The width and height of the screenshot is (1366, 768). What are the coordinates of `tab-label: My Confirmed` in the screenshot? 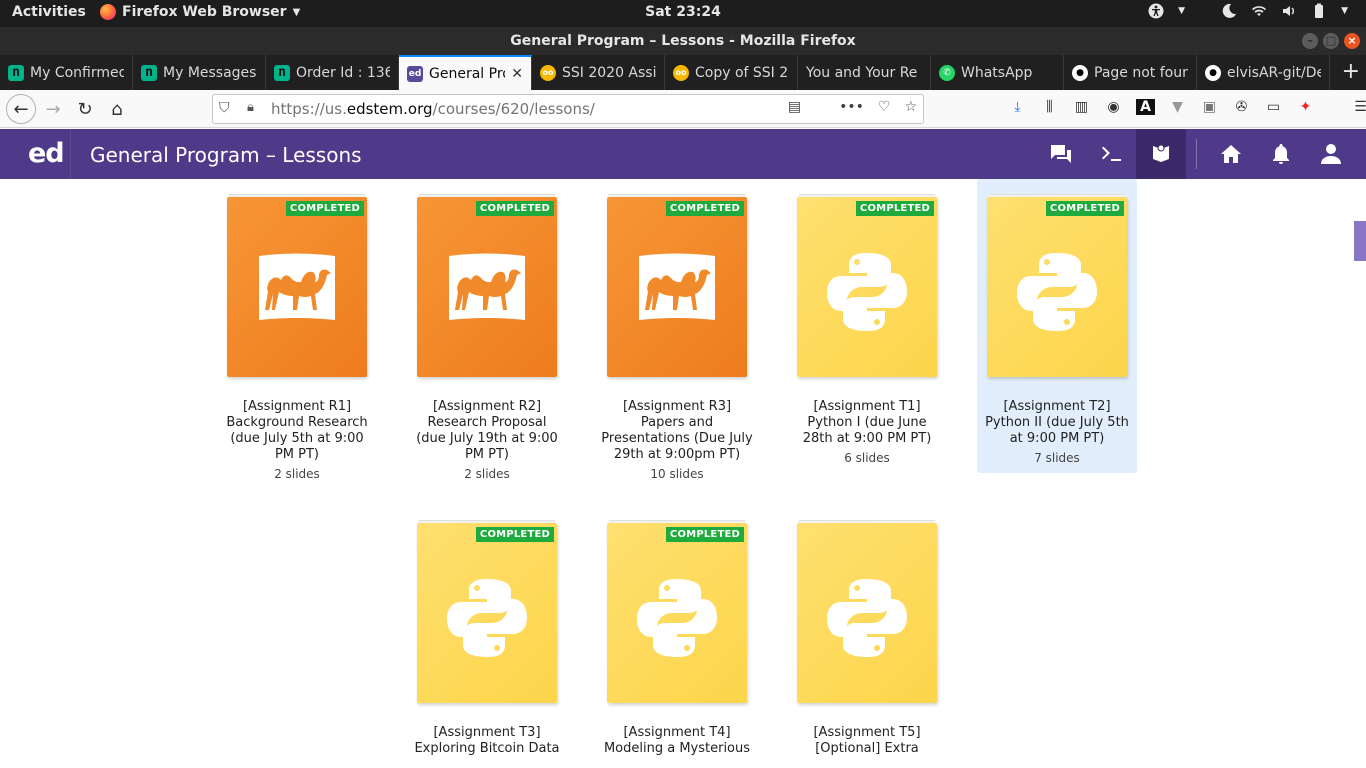 It's located at (77, 72).